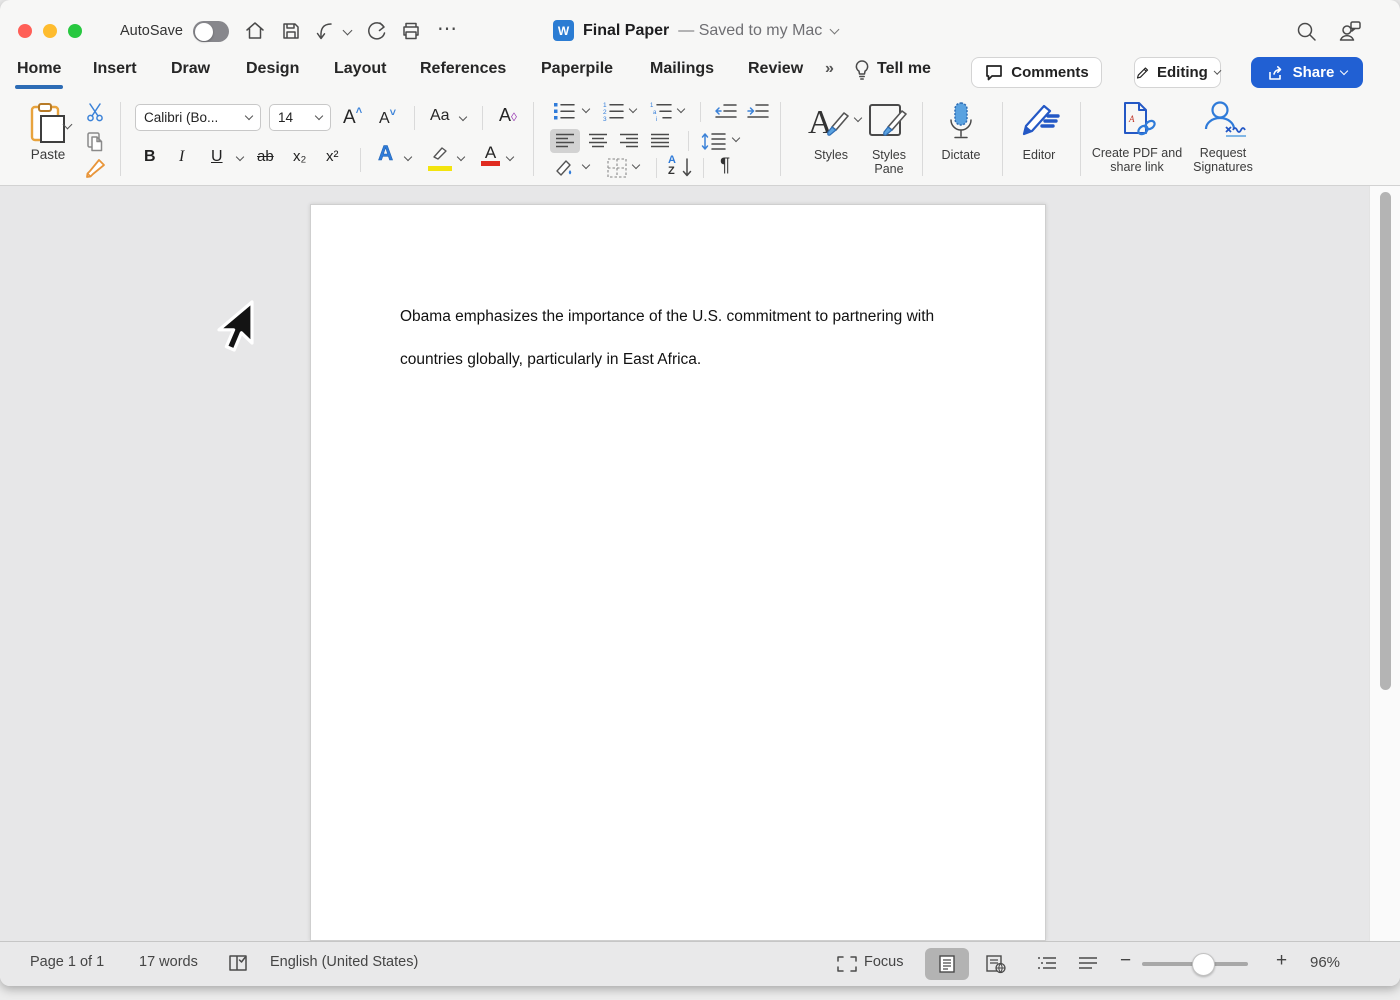 The width and height of the screenshot is (1400, 1000). What do you see at coordinates (1350, 31) in the screenshot?
I see `contacts-icon` at bounding box center [1350, 31].